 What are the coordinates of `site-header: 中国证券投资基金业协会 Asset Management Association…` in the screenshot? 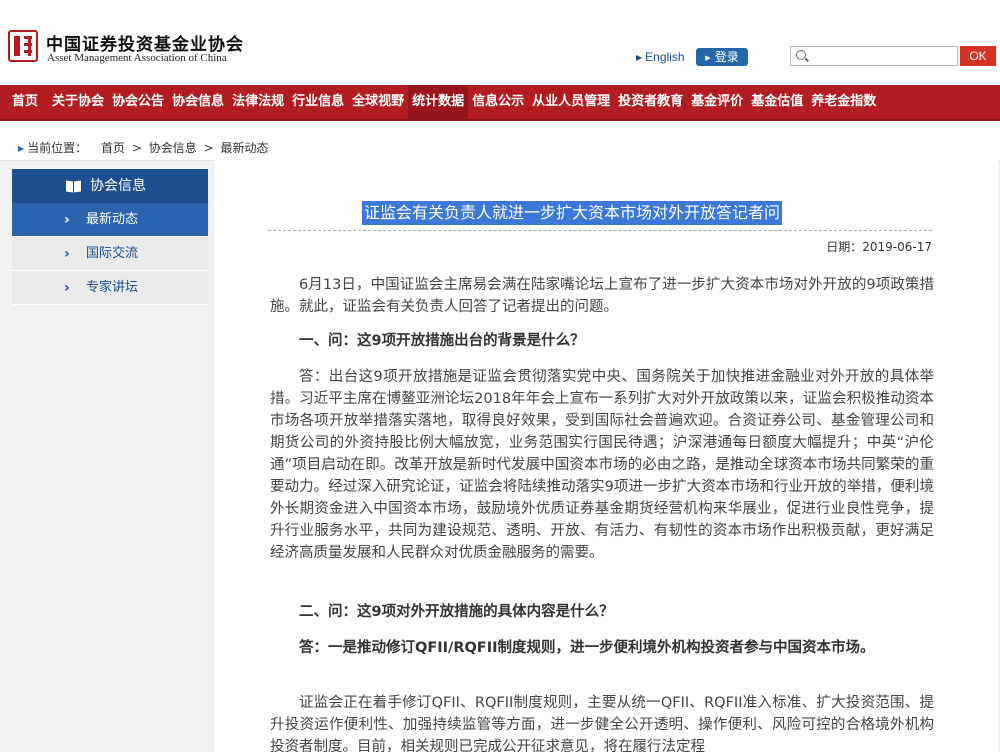 It's located at (500, 42).